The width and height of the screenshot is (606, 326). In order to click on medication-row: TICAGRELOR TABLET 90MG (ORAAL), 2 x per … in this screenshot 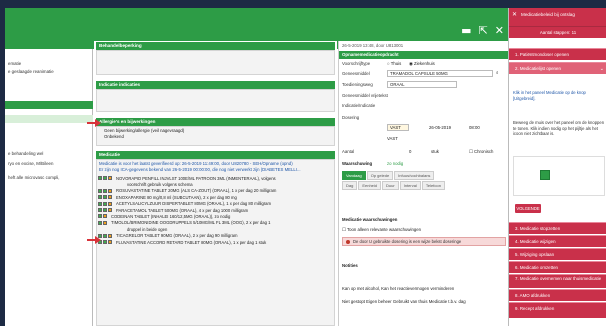, I will do `click(216, 236)`.